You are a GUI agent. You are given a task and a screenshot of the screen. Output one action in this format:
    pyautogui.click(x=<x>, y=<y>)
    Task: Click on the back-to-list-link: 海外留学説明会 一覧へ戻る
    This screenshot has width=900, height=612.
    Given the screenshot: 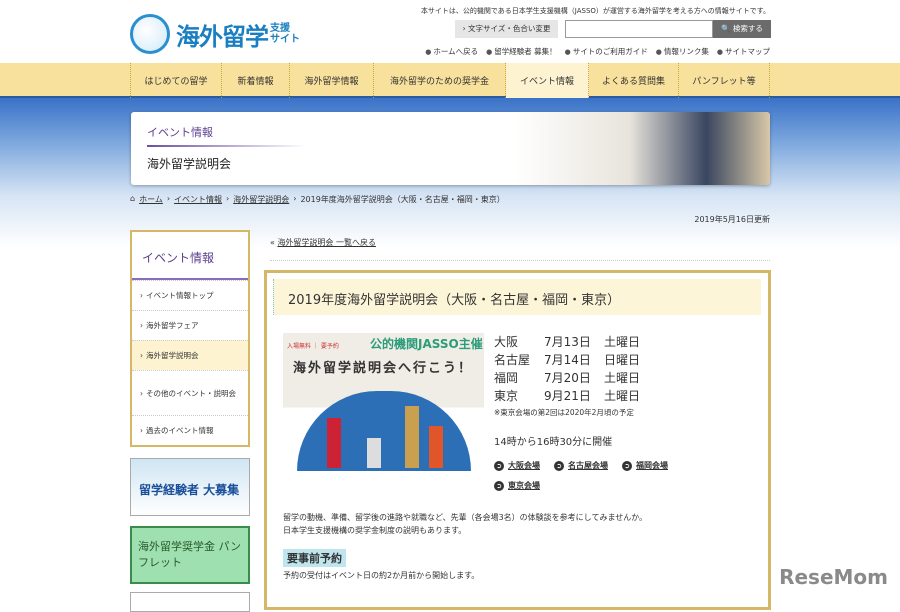 What is the action you would take?
    pyautogui.click(x=326, y=242)
    